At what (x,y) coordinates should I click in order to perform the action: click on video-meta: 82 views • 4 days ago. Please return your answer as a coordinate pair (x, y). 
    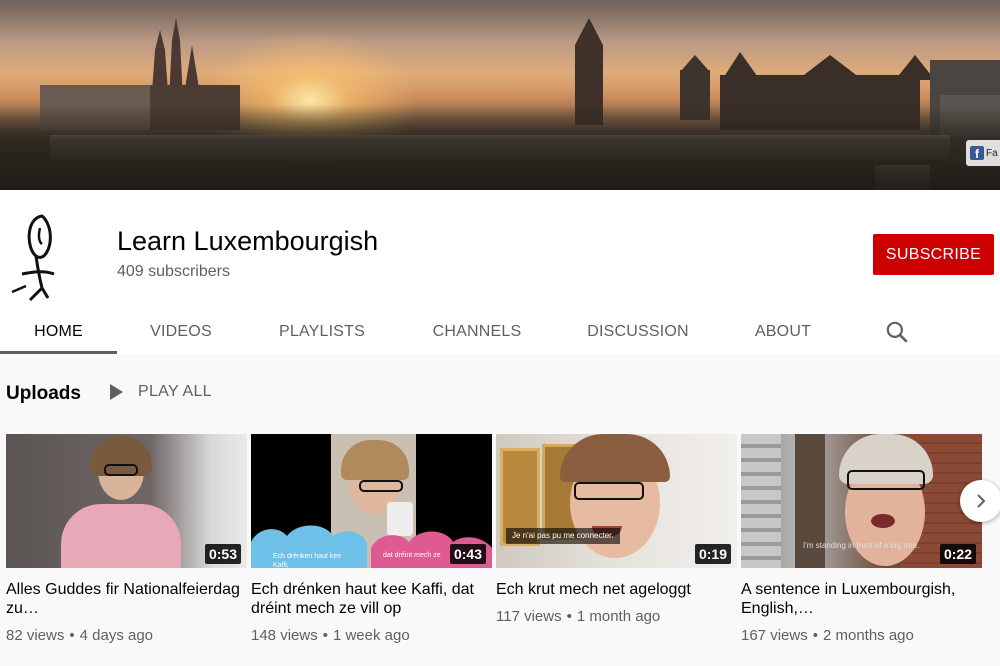
    Looking at the image, I should click on (126, 635).